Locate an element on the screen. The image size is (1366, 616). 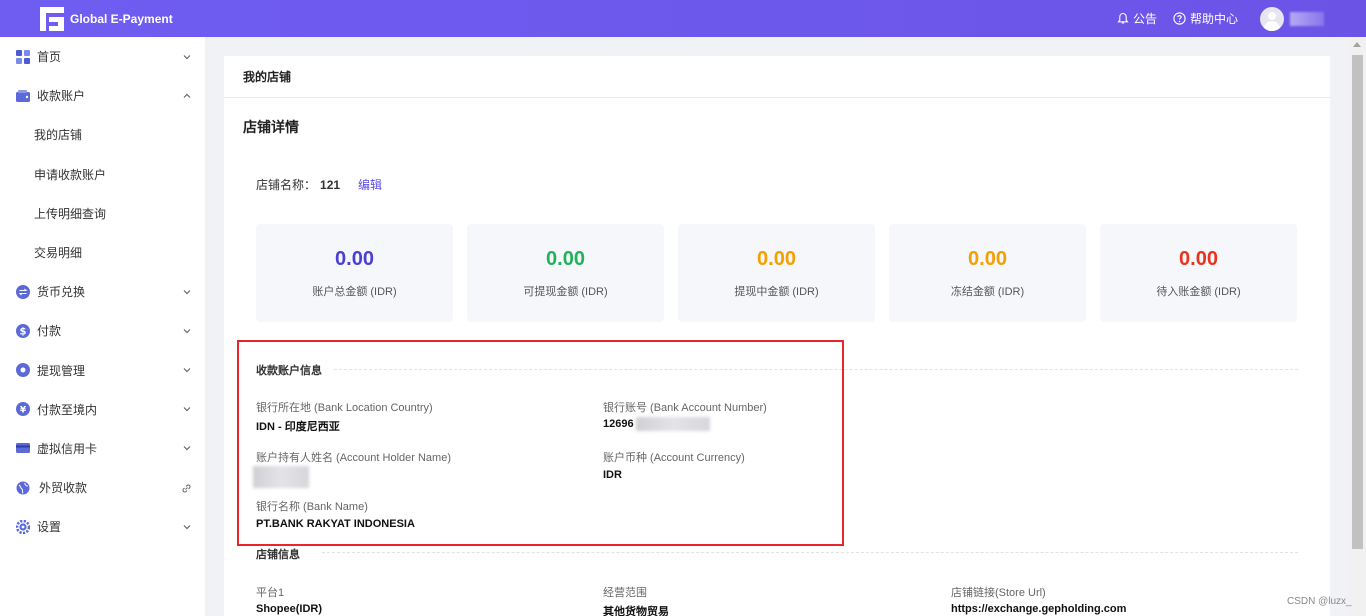
sidebar-item-payment: $ 付款 is located at coordinates (102, 330).